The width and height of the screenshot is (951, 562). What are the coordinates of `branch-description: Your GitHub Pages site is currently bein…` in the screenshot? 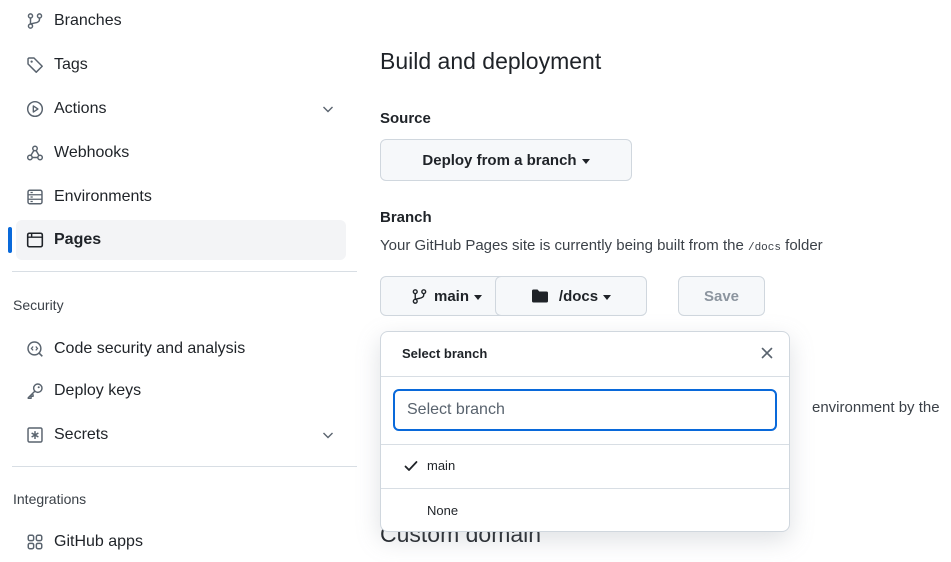 It's located at (601, 245).